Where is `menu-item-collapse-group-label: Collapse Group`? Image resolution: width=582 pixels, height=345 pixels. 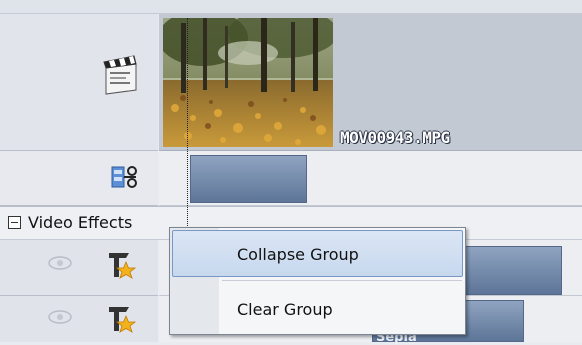 menu-item-collapse-group-label: Collapse Group is located at coordinates (298, 254).